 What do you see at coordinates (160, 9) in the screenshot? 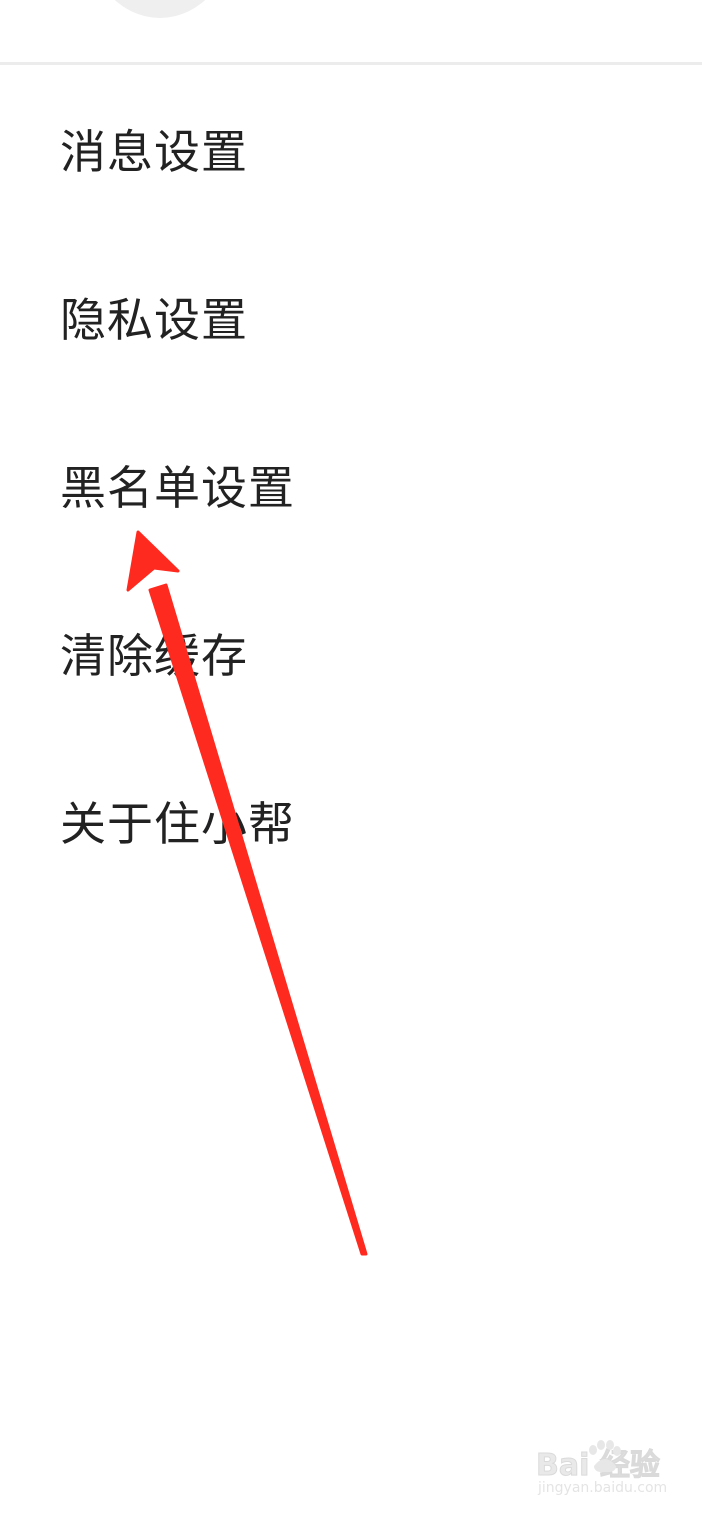
I see `avatar` at bounding box center [160, 9].